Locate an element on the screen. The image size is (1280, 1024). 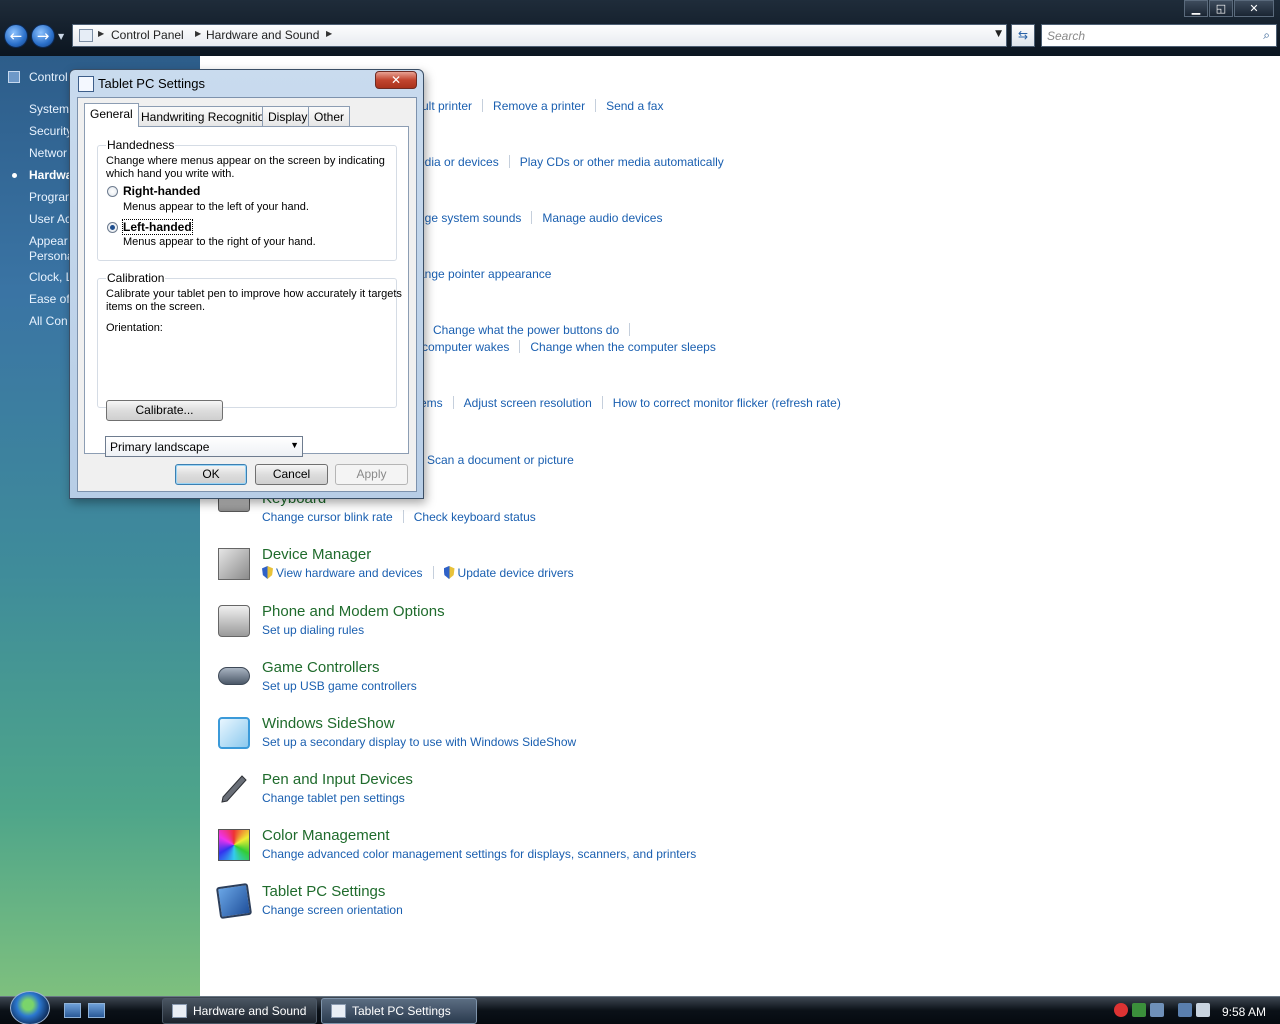
nav-hardware: Hardwa is located at coordinates (50, 175).